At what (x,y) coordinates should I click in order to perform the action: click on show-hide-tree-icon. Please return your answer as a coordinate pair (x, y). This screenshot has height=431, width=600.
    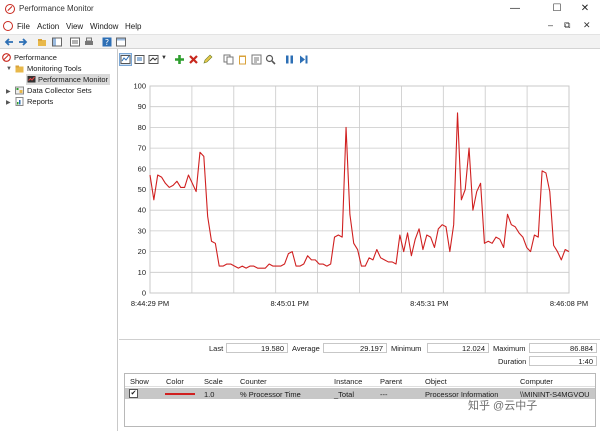
    Looking at the image, I should click on (57, 42).